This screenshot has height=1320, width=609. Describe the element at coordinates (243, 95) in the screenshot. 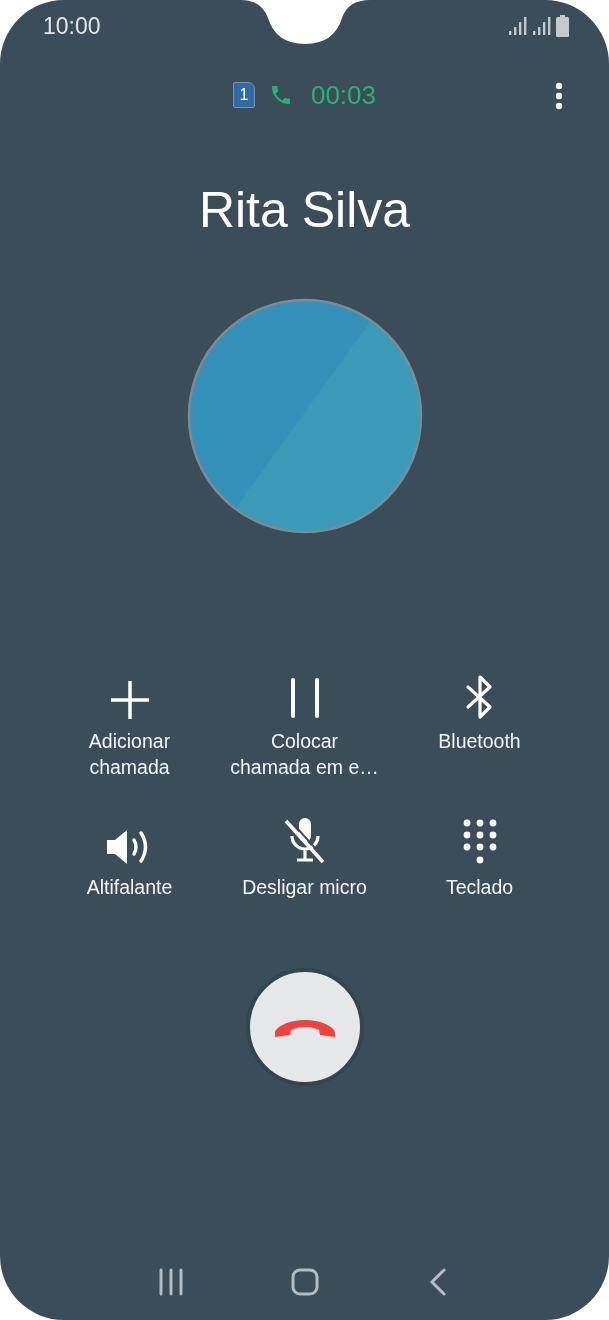

I see `sim-badge: 1` at that location.